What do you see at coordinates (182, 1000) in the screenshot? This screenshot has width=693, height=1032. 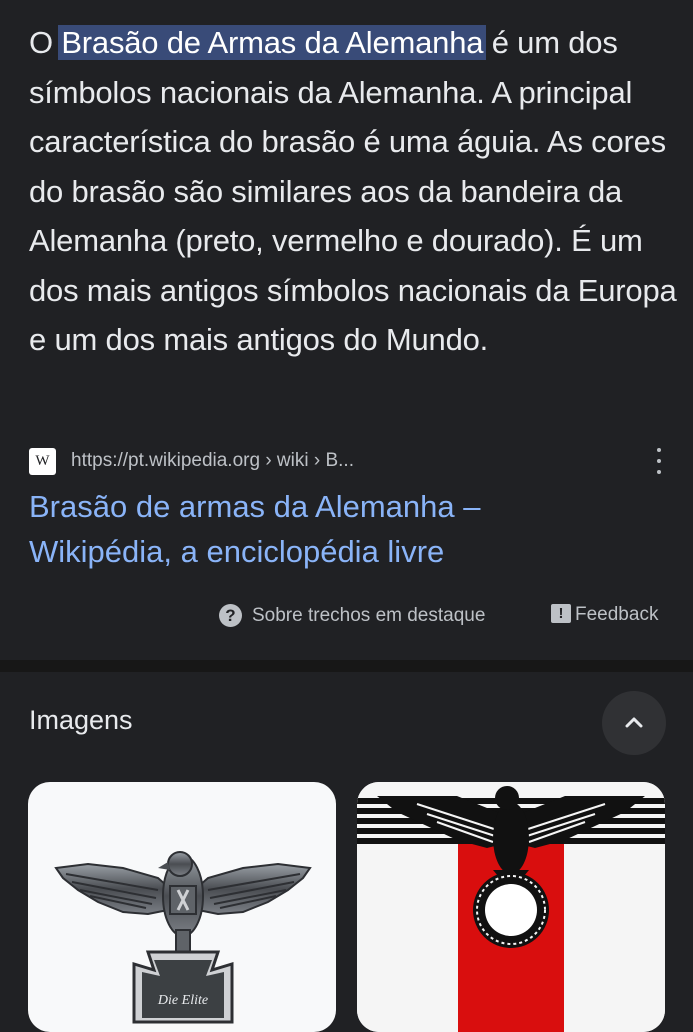 I see `card1-caption: Die Elite` at bounding box center [182, 1000].